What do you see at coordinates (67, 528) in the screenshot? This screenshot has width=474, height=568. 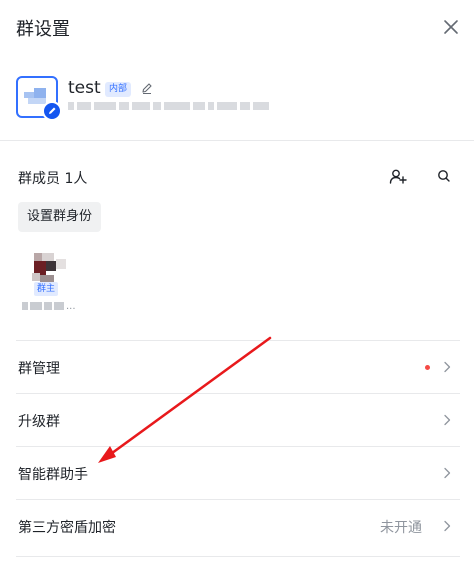 I see `row-label: 第三方密盾加密` at bounding box center [67, 528].